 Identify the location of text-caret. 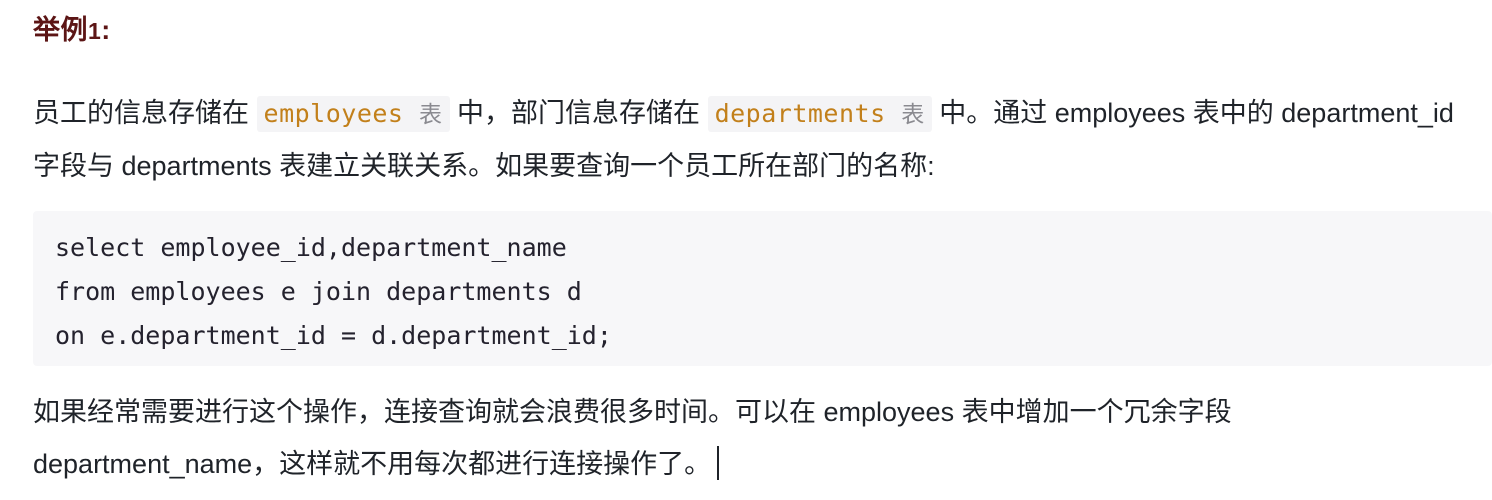
(718, 463).